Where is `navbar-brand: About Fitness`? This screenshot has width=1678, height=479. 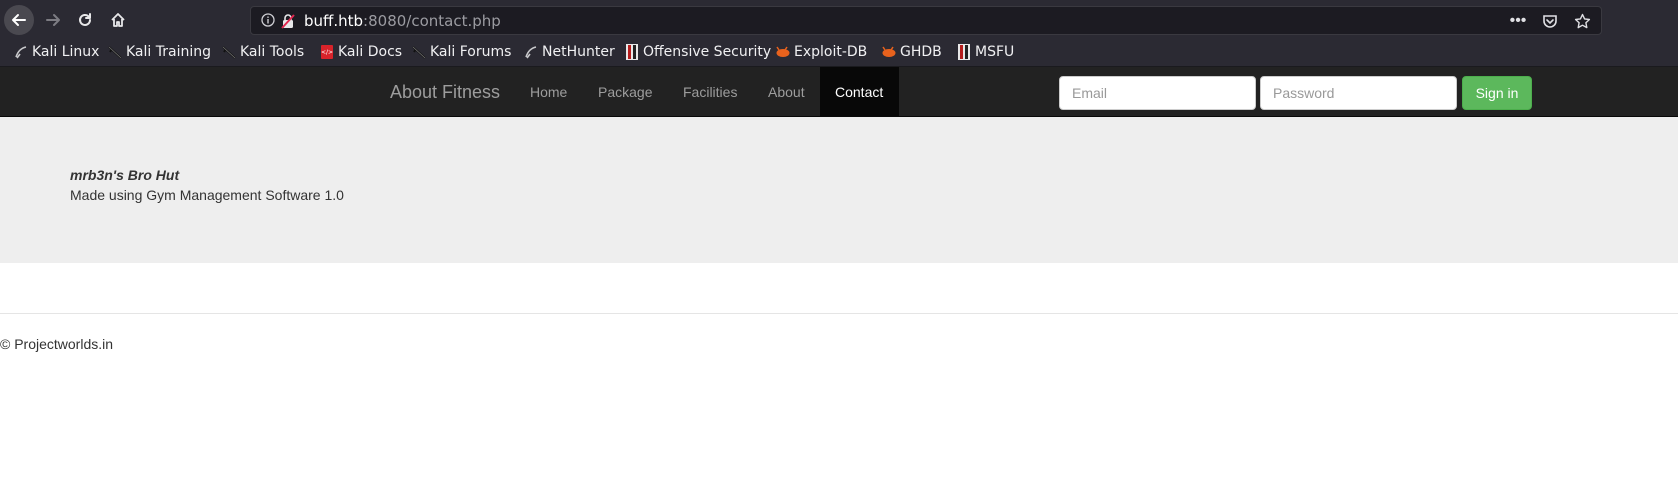 navbar-brand: About Fitness is located at coordinates (445, 92).